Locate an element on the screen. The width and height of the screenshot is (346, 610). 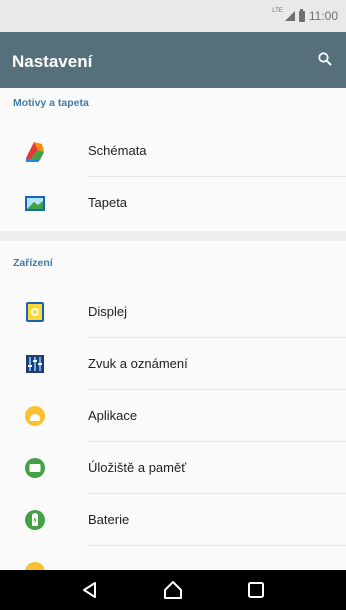
settings-item-label: Aplikace is located at coordinates (113, 415).